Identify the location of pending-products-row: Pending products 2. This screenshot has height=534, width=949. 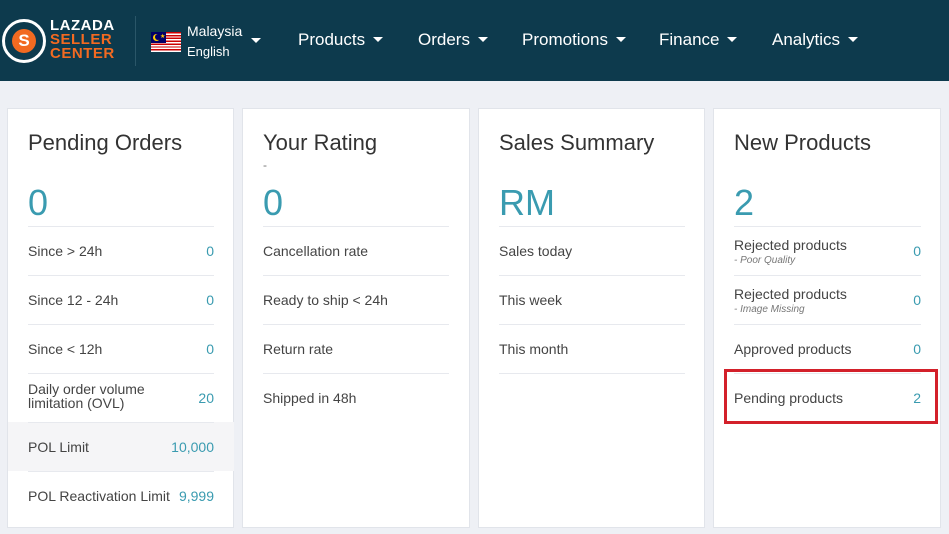
(827, 397).